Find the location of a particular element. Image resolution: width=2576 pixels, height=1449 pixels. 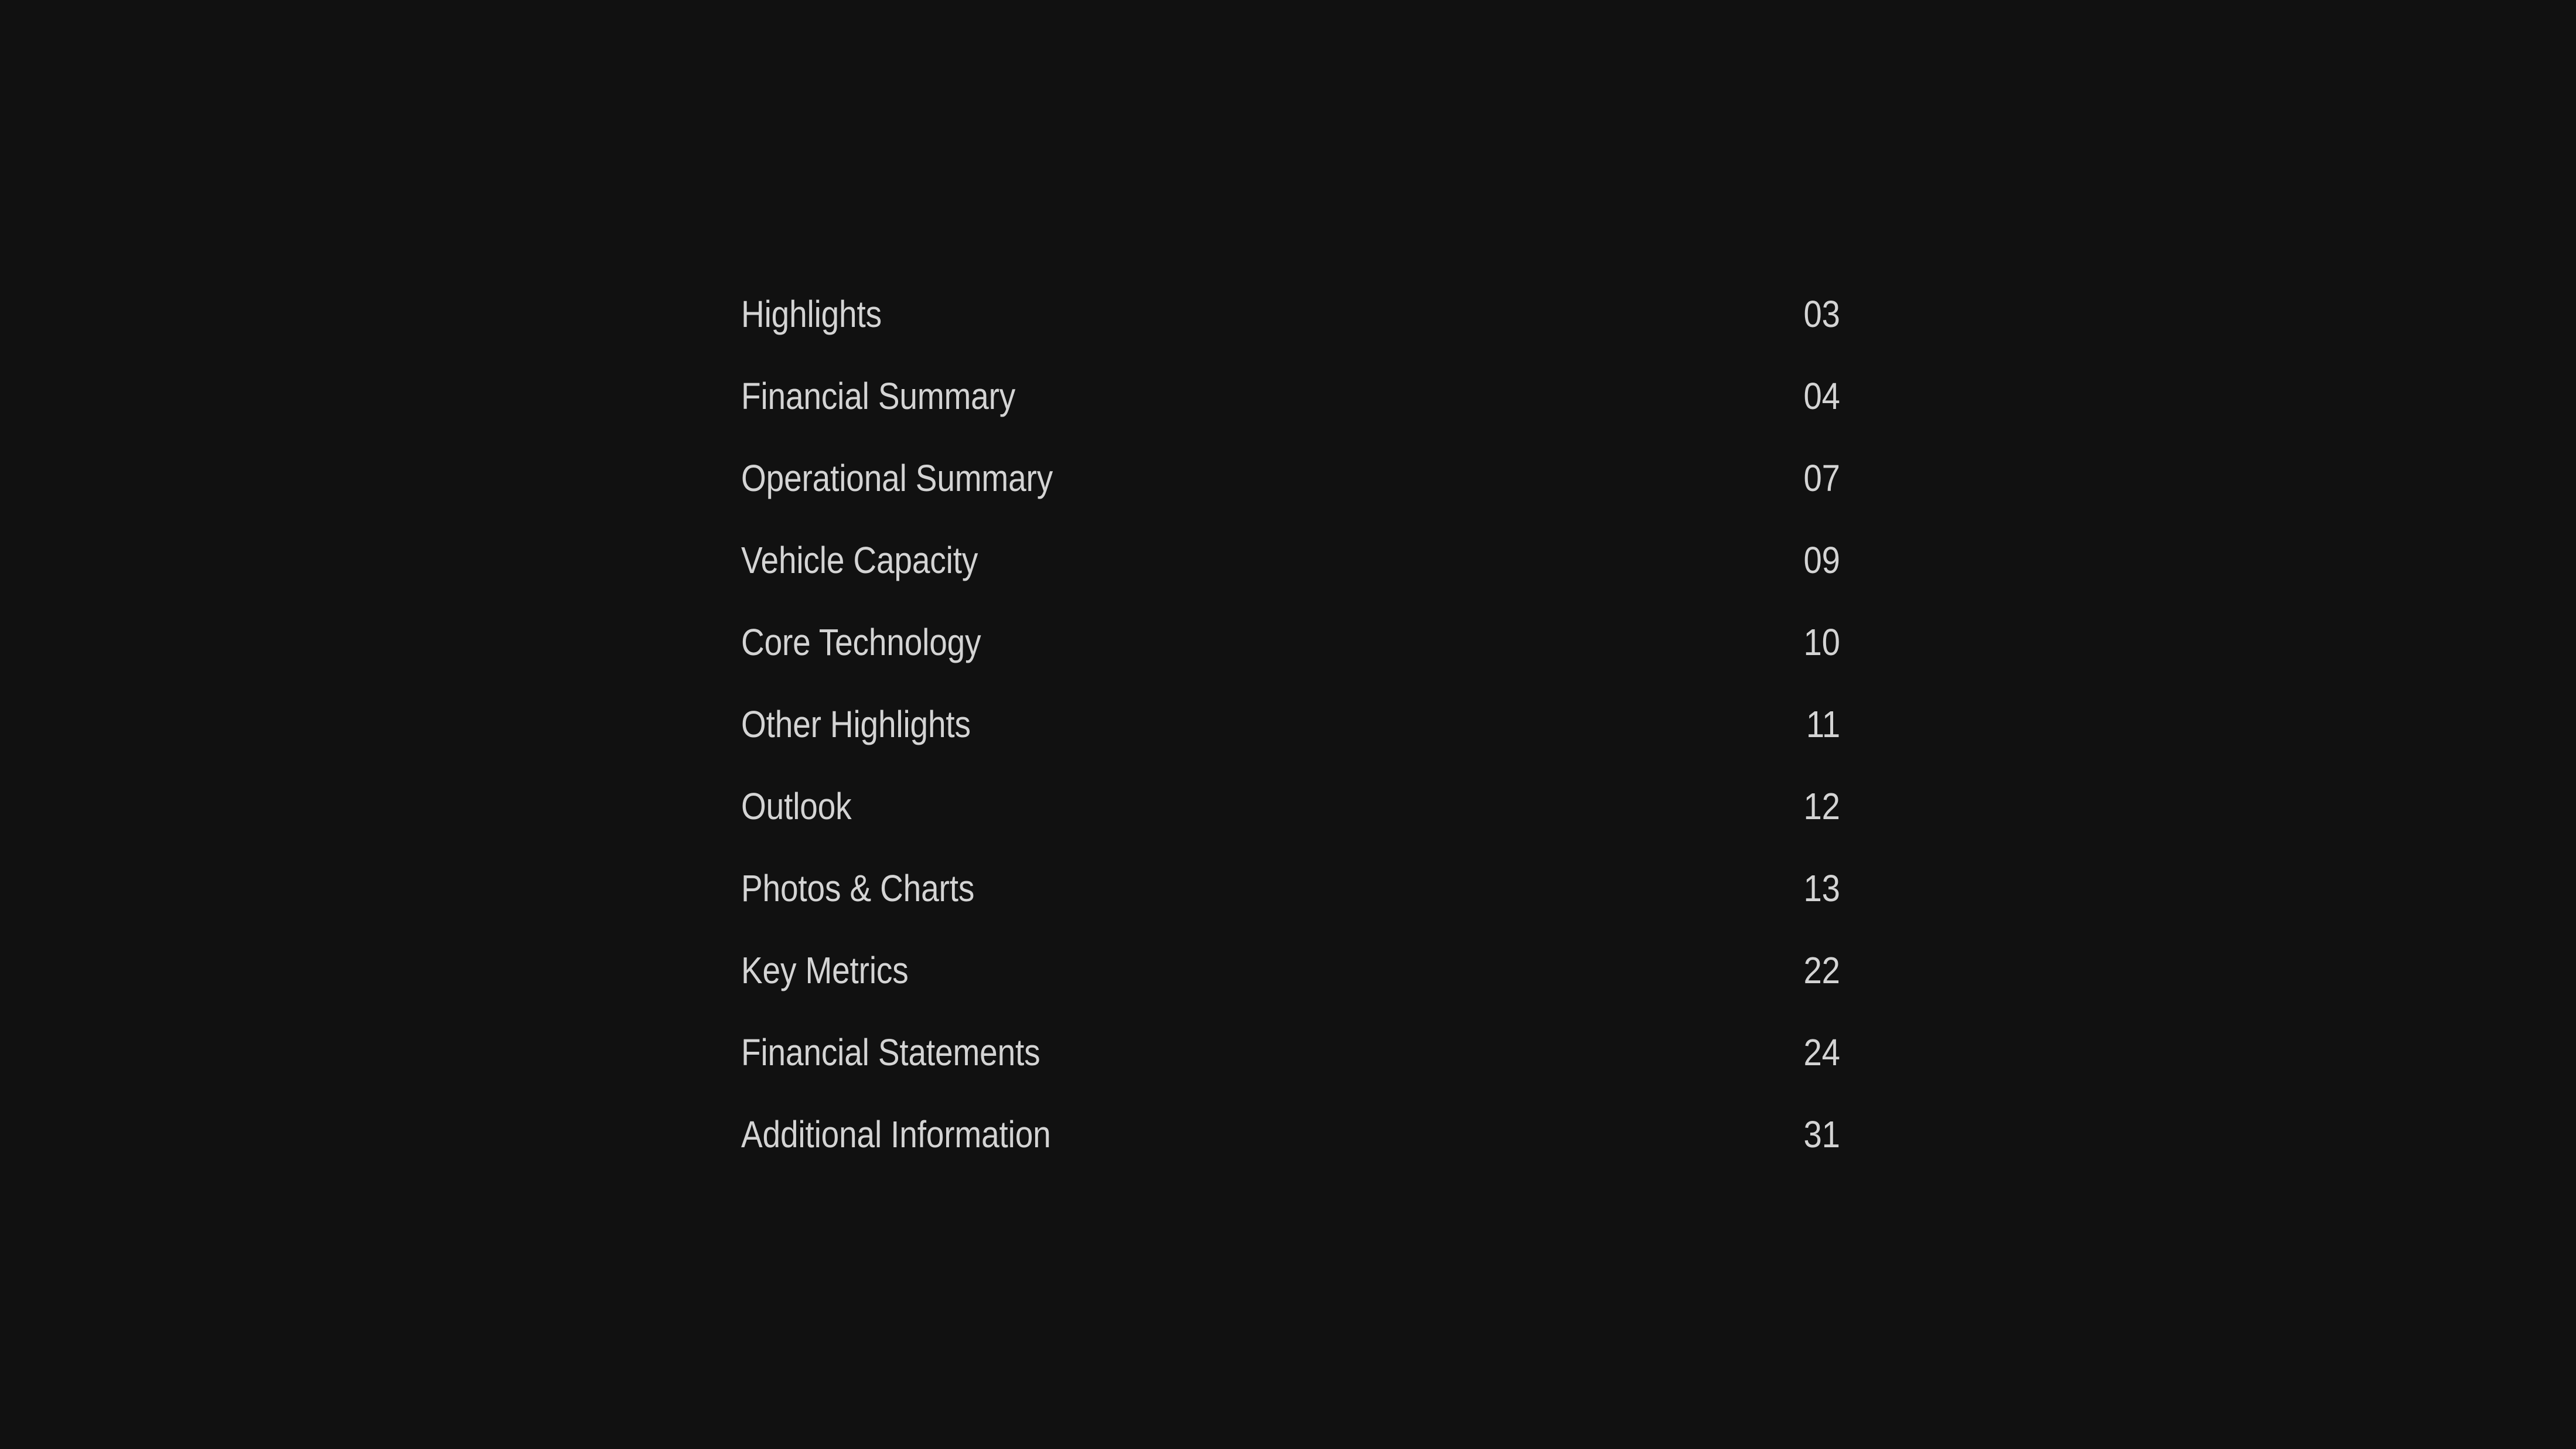

toc-entry-page-number: 12 is located at coordinates (1822, 806).